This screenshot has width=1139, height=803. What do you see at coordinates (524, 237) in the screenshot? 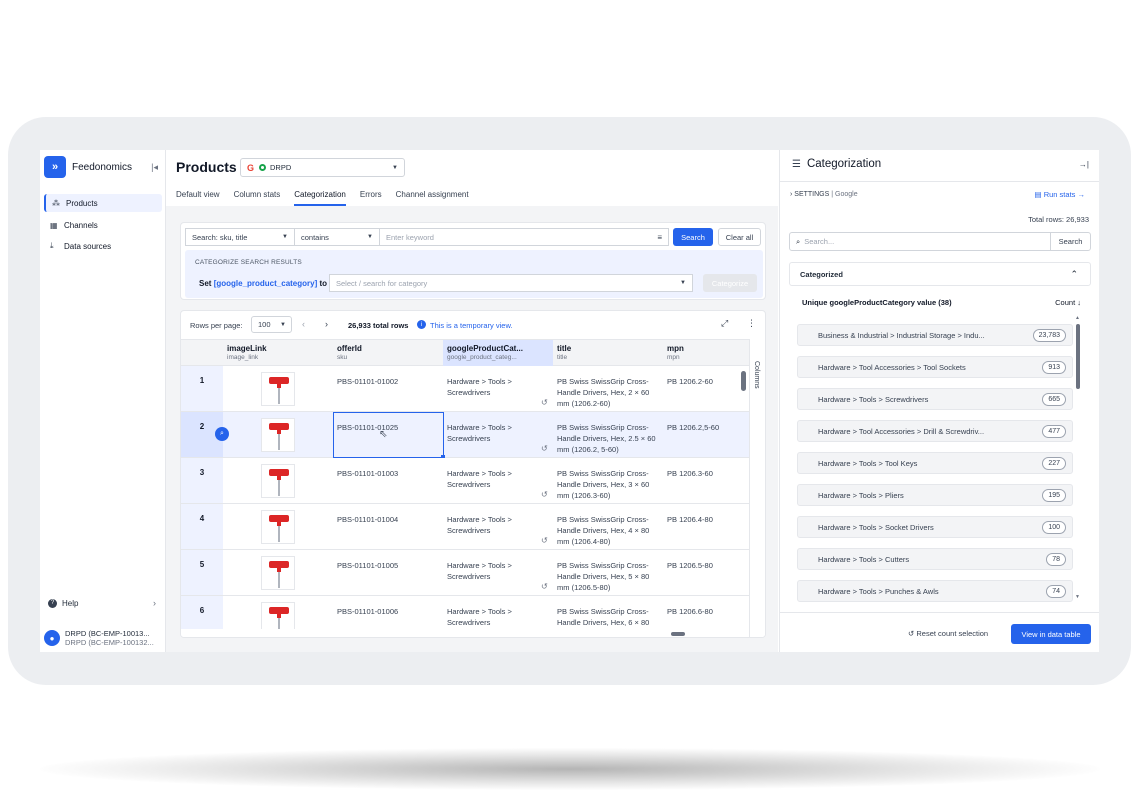
I see `keyword-input: Enter keyword ≡` at bounding box center [524, 237].